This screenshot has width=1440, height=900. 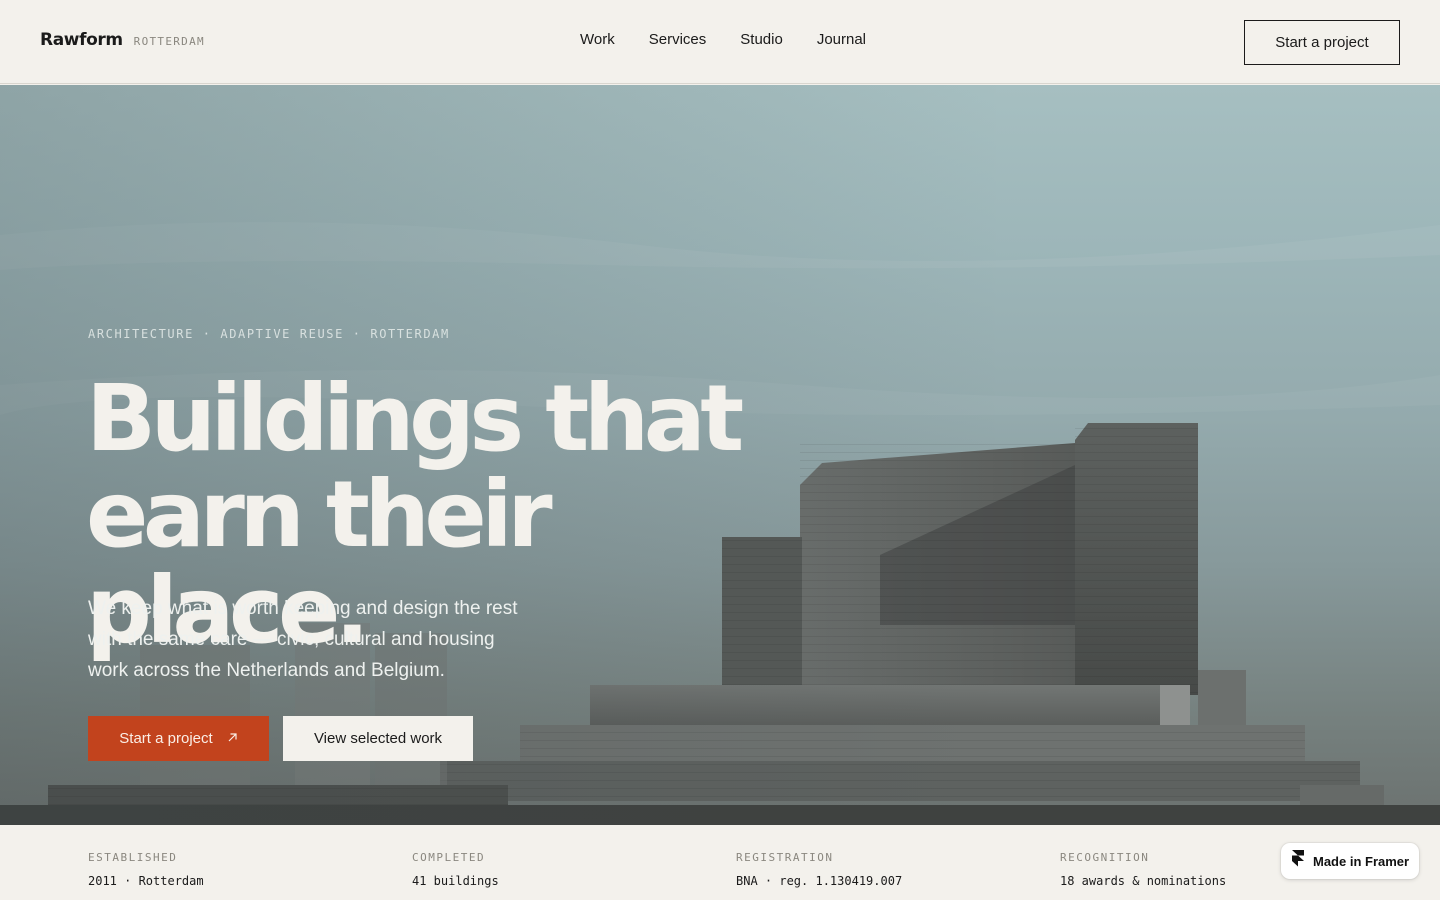 I want to click on header-start-project-button: Start a project, so click(x=1322, y=42).